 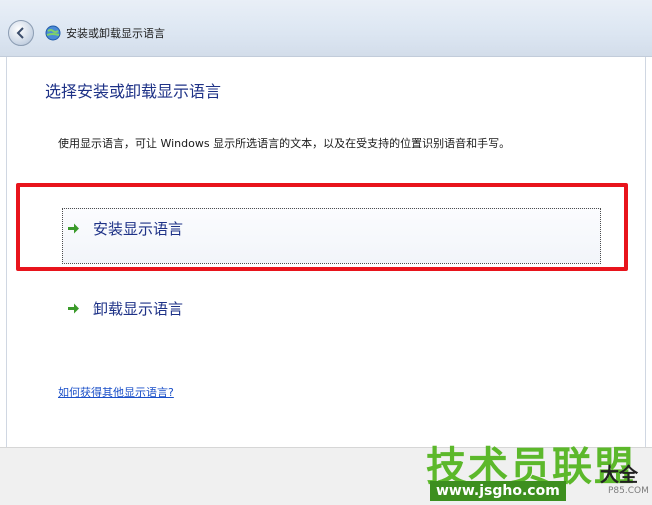 I want to click on watermark-side-text: 大全, so click(x=619, y=475).